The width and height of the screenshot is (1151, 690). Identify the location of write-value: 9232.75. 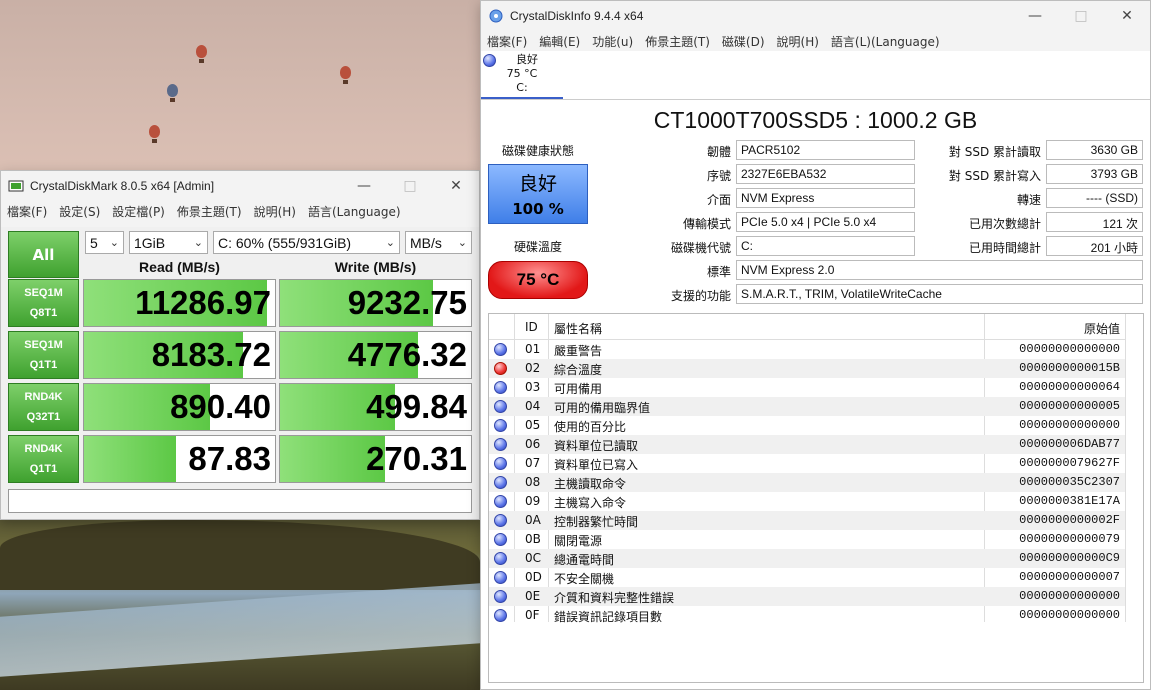
(407, 302).